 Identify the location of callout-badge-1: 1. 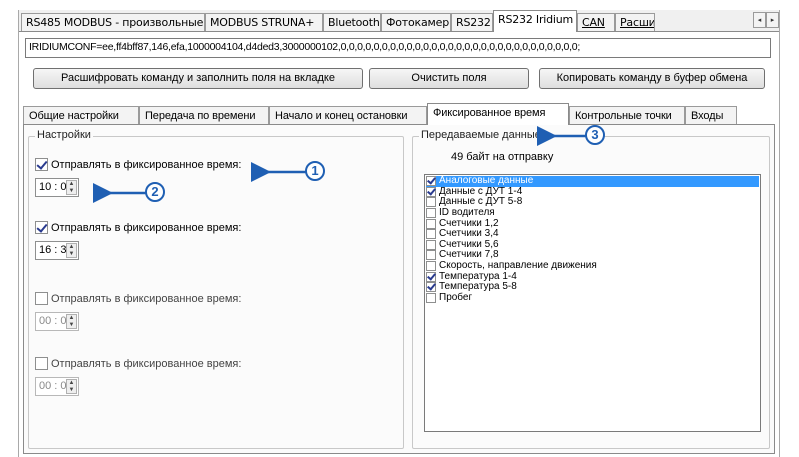
(315, 171).